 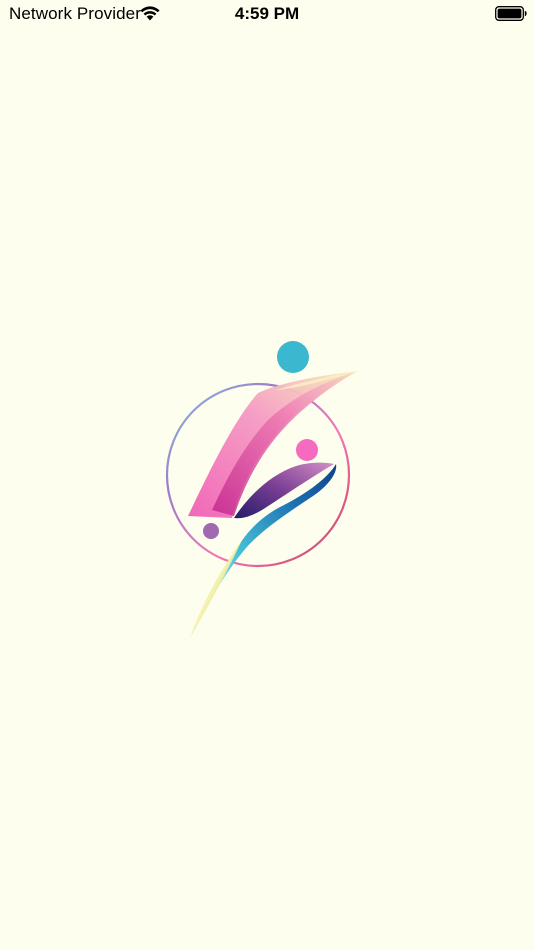 I want to click on status-bar: Network Provider 4:59 PM, so click(x=267, y=14).